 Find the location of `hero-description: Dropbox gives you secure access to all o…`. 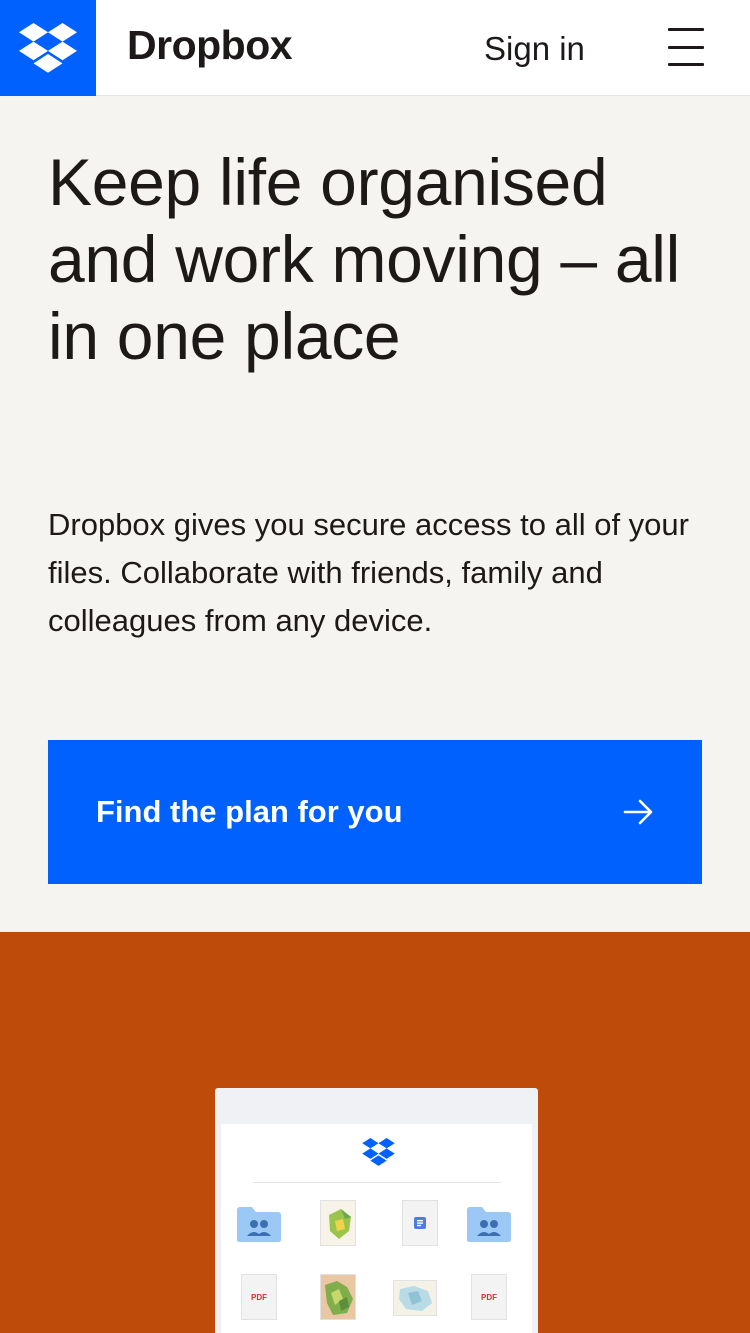

hero-description: Dropbox gives you secure access to all o… is located at coordinates (368, 572).